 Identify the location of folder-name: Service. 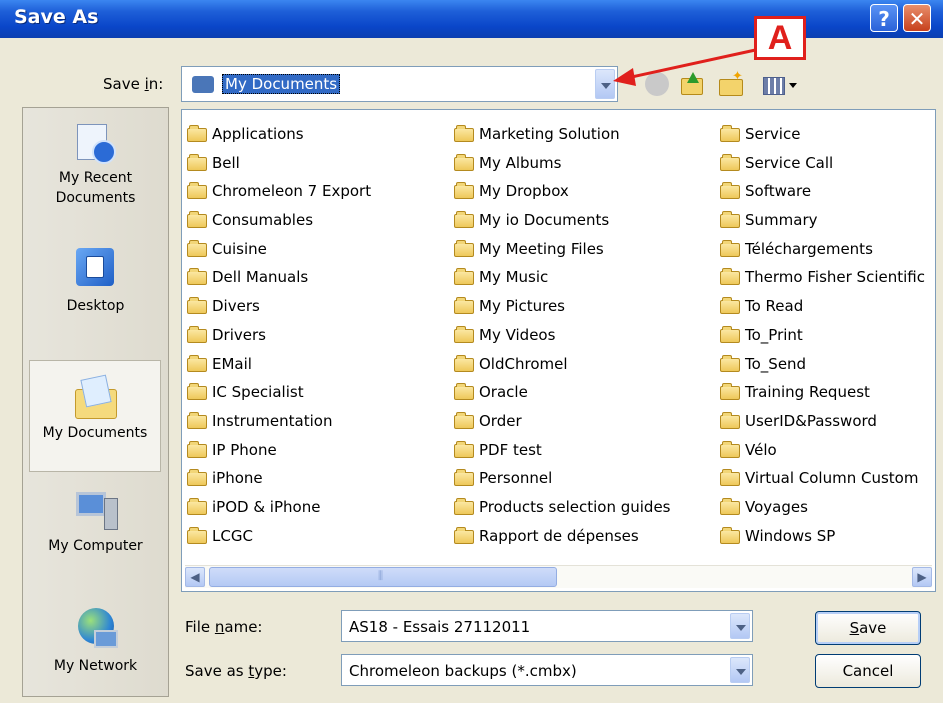
(773, 134).